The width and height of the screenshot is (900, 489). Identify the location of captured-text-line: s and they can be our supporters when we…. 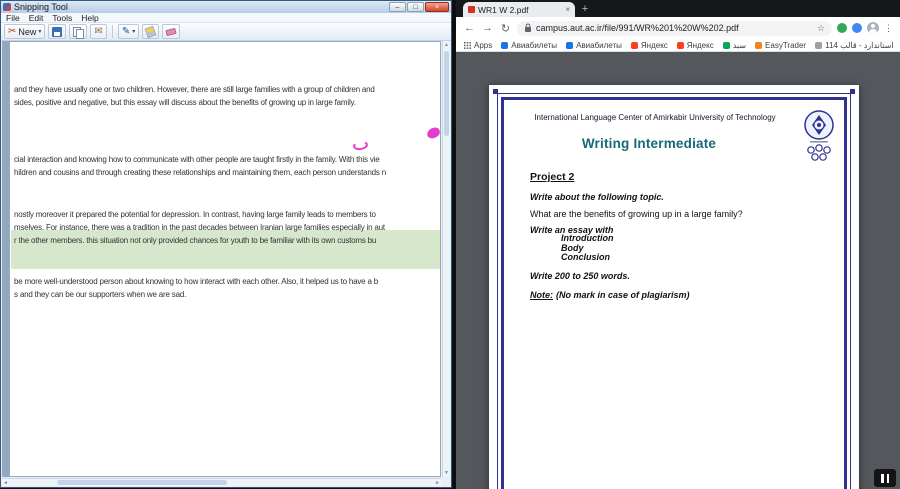
(100, 294).